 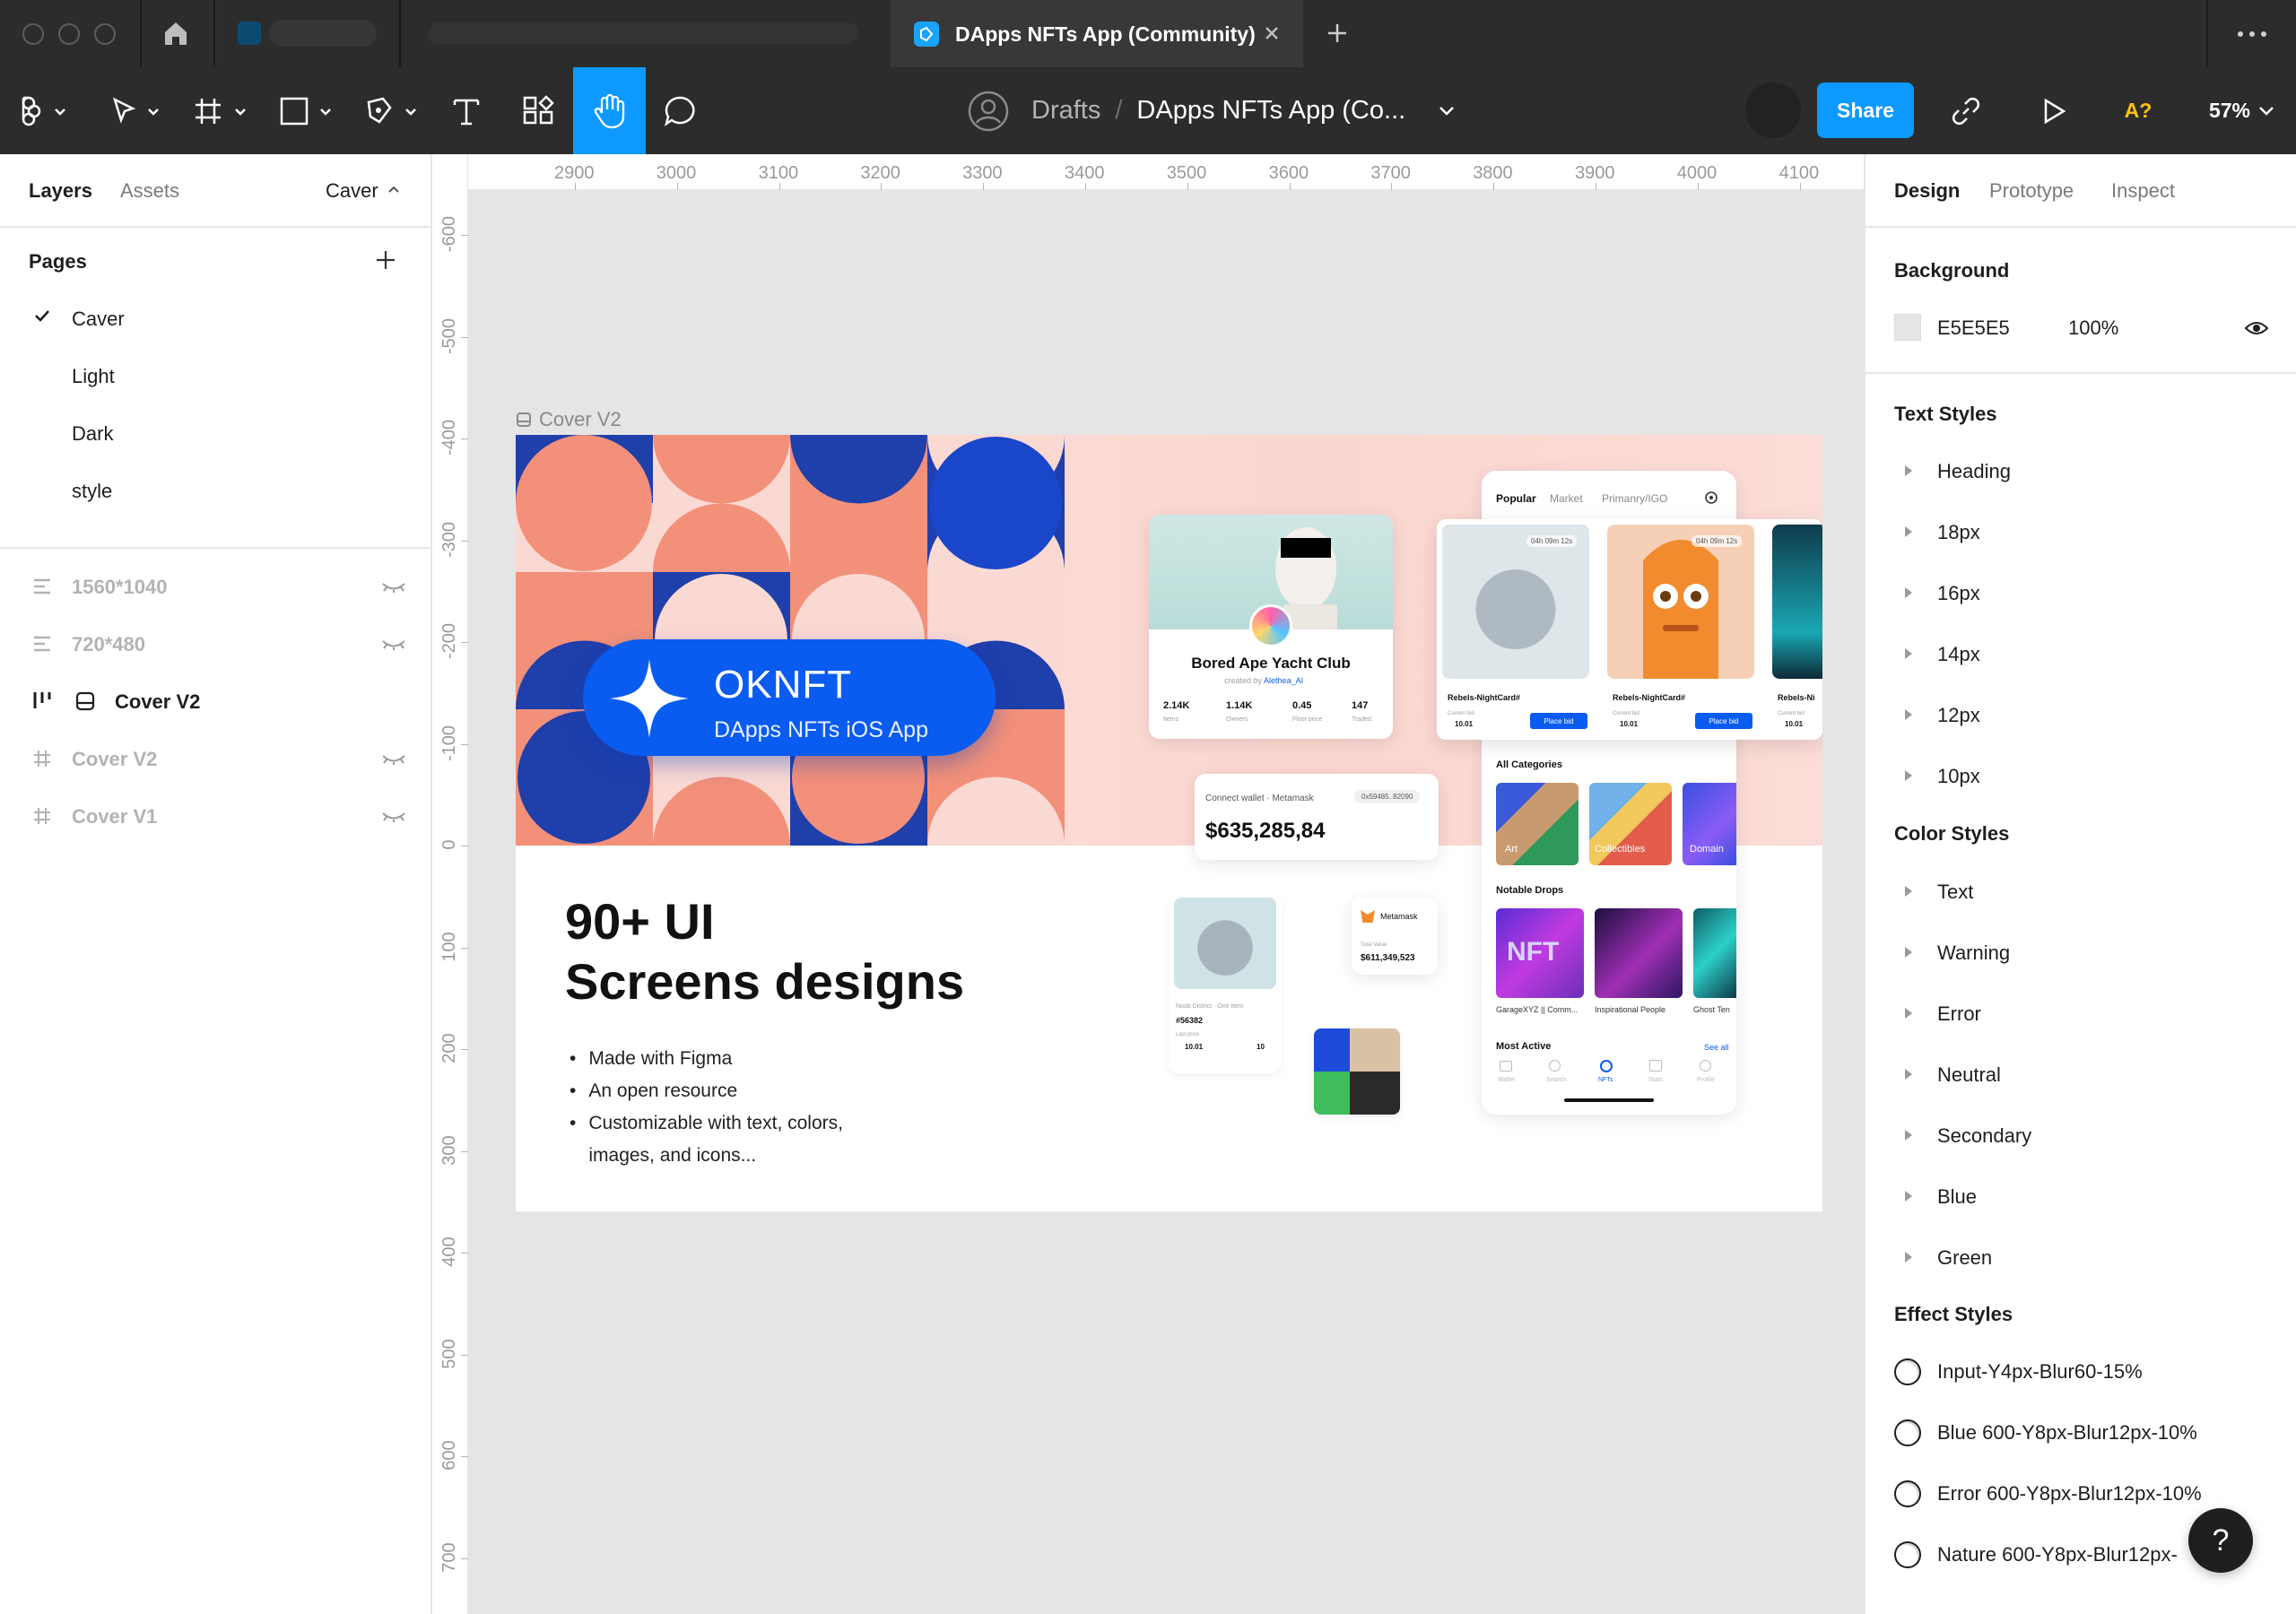 What do you see at coordinates (2081, 1371) in the screenshot?
I see `effect-style-row: Input-Y4px-Blur60-15%` at bounding box center [2081, 1371].